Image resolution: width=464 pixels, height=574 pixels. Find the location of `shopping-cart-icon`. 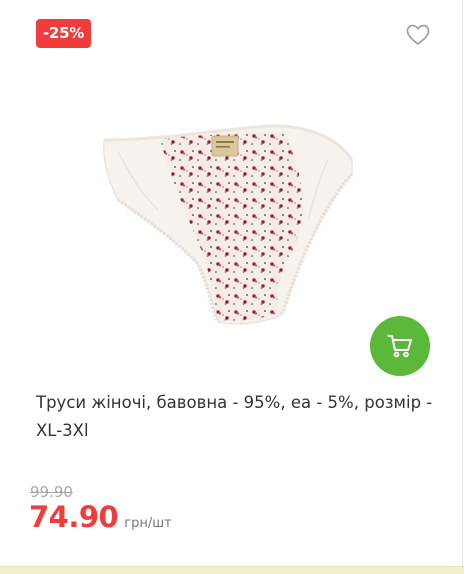

shopping-cart-icon is located at coordinates (399, 346).